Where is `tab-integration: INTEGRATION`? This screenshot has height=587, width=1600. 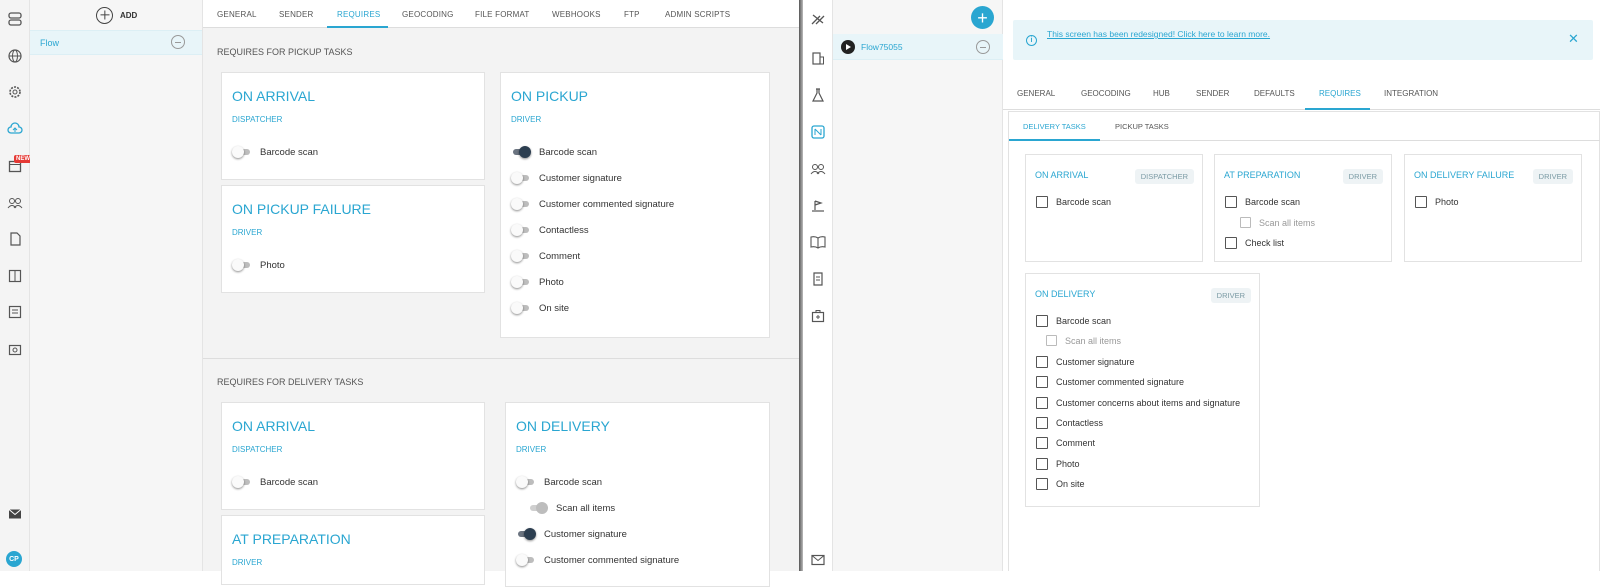
tab-integration: INTEGRATION is located at coordinates (1411, 93).